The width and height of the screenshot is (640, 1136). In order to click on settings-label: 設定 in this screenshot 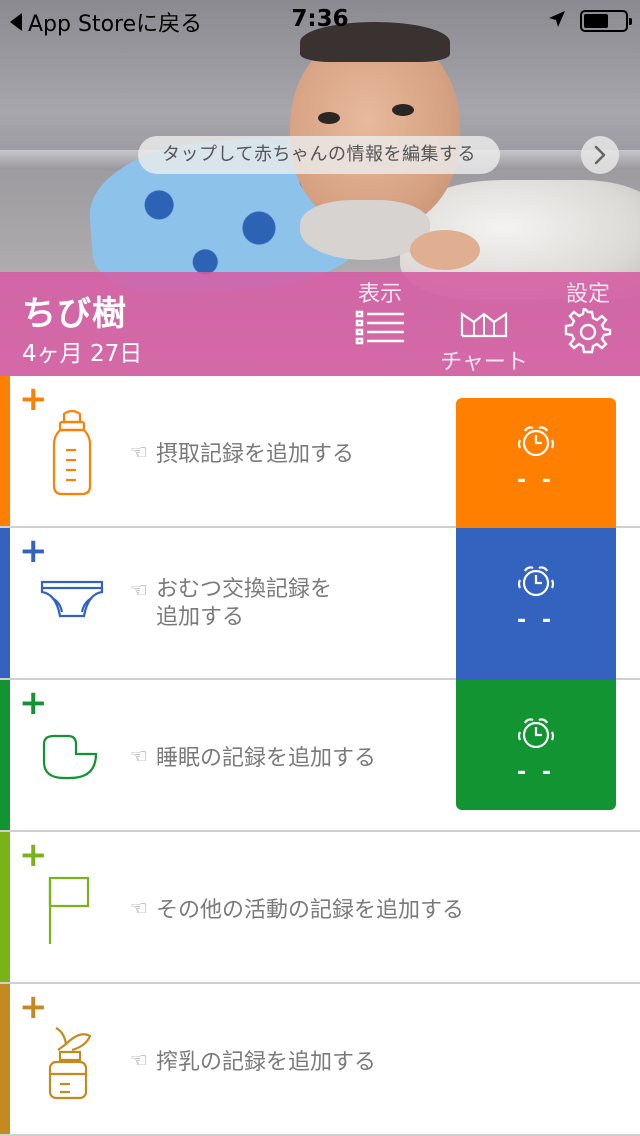, I will do `click(587, 294)`.